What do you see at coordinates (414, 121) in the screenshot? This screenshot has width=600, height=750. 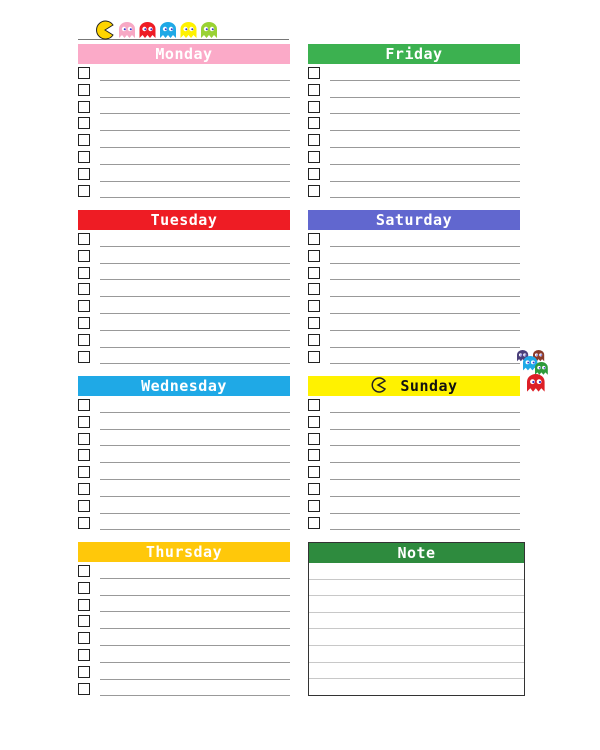 I see `day-section-friday: Friday` at bounding box center [414, 121].